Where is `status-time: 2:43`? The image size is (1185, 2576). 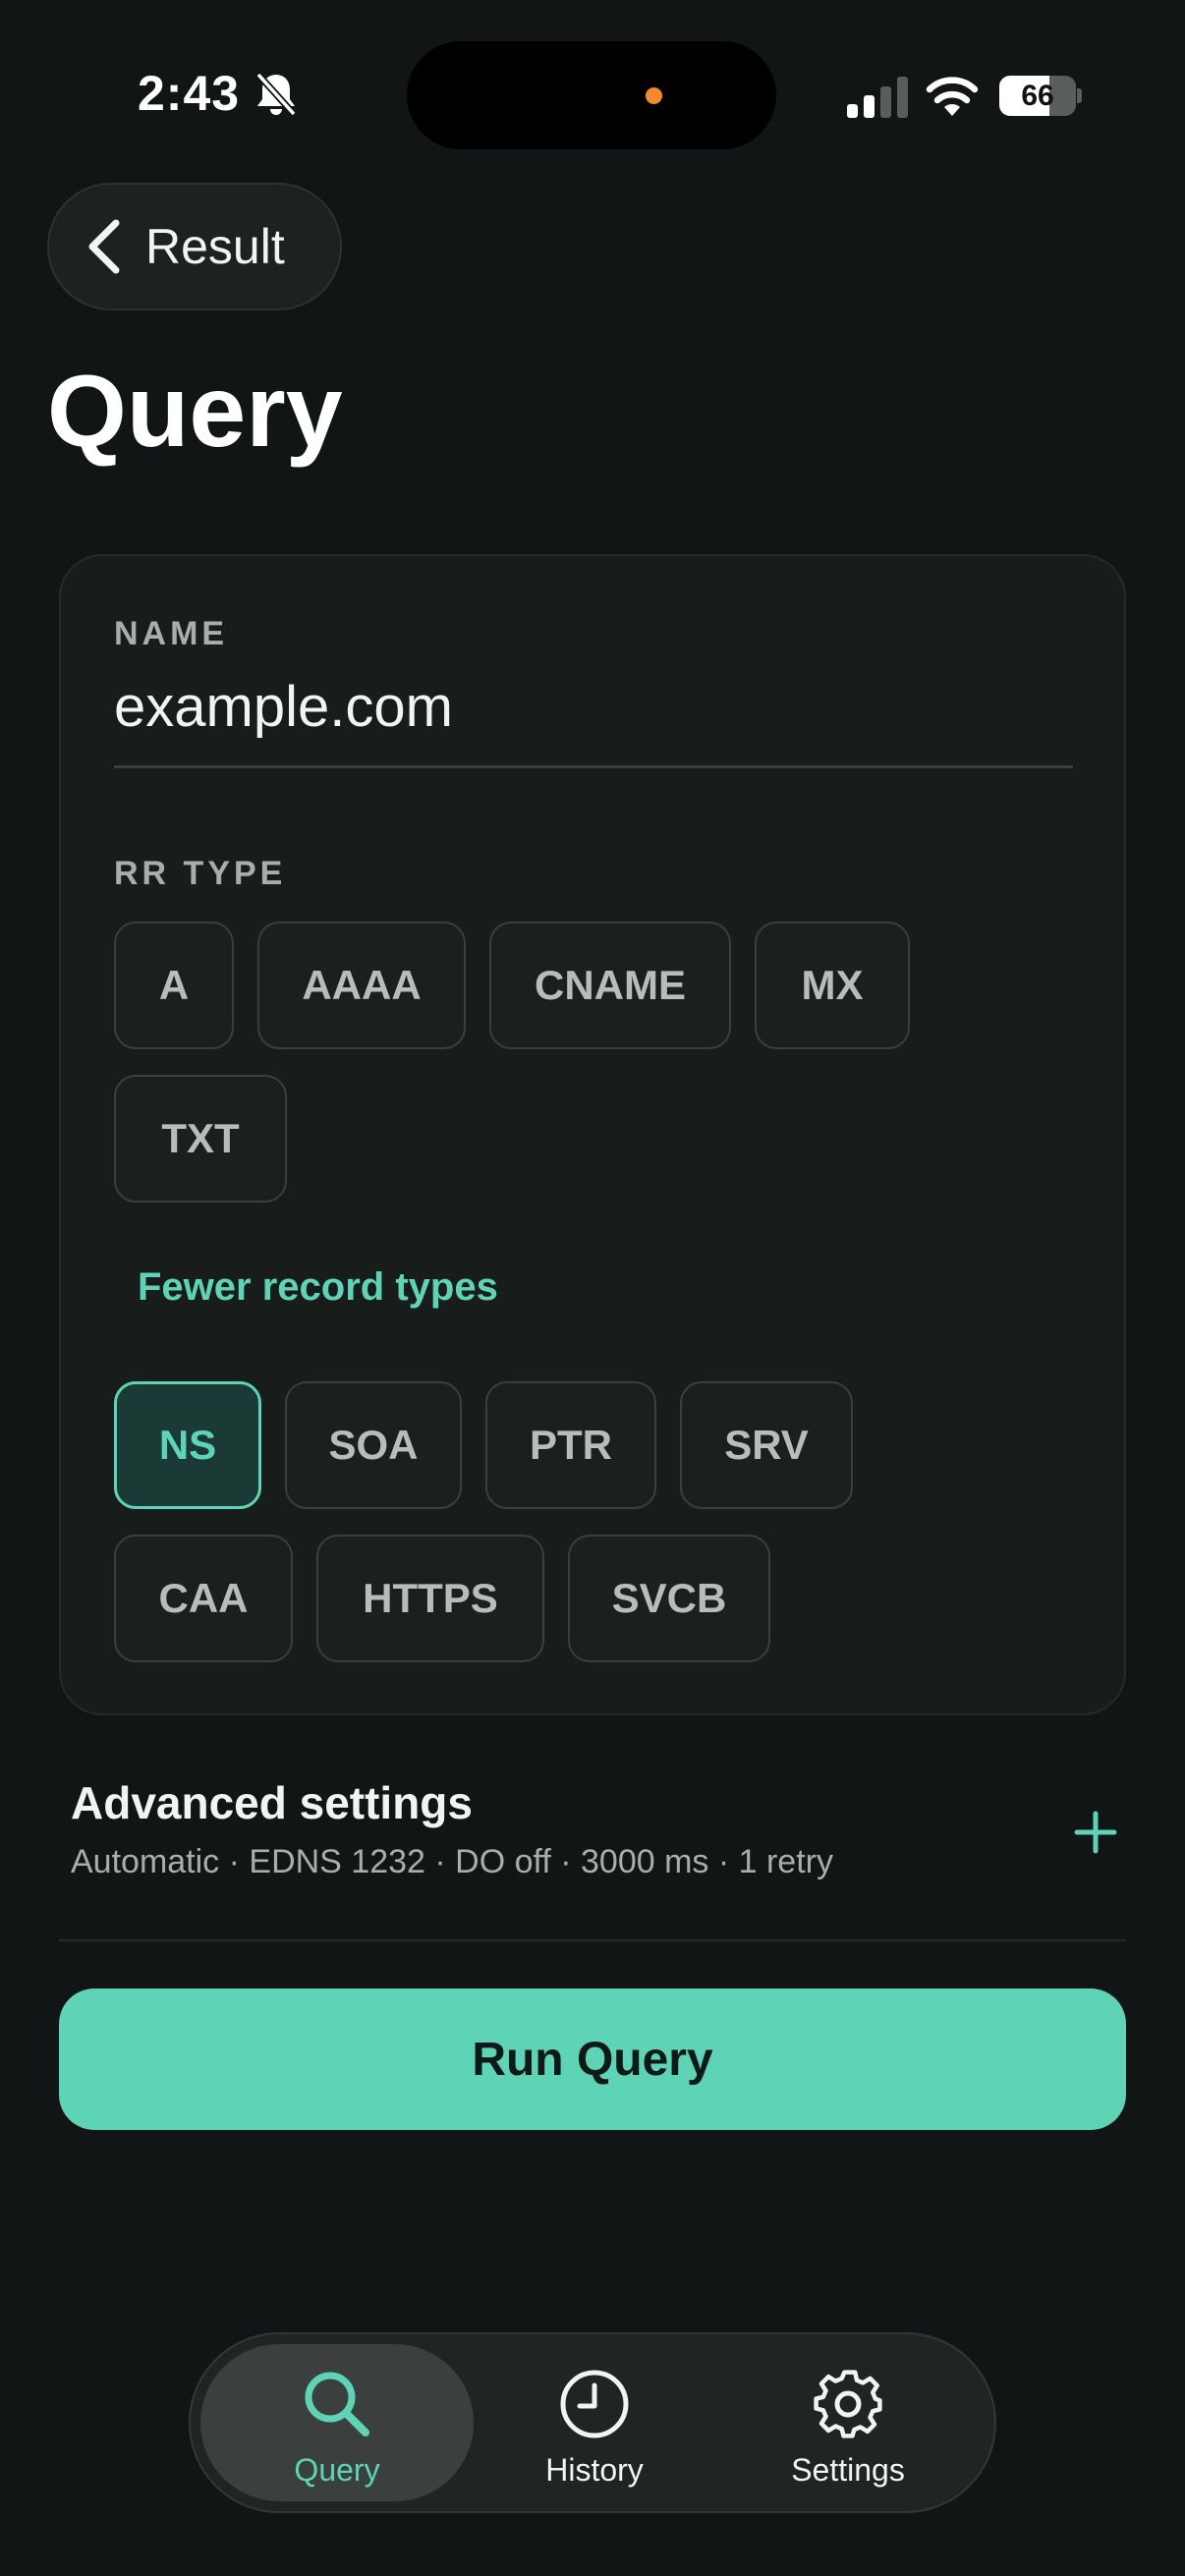 status-time: 2:43 is located at coordinates (190, 93).